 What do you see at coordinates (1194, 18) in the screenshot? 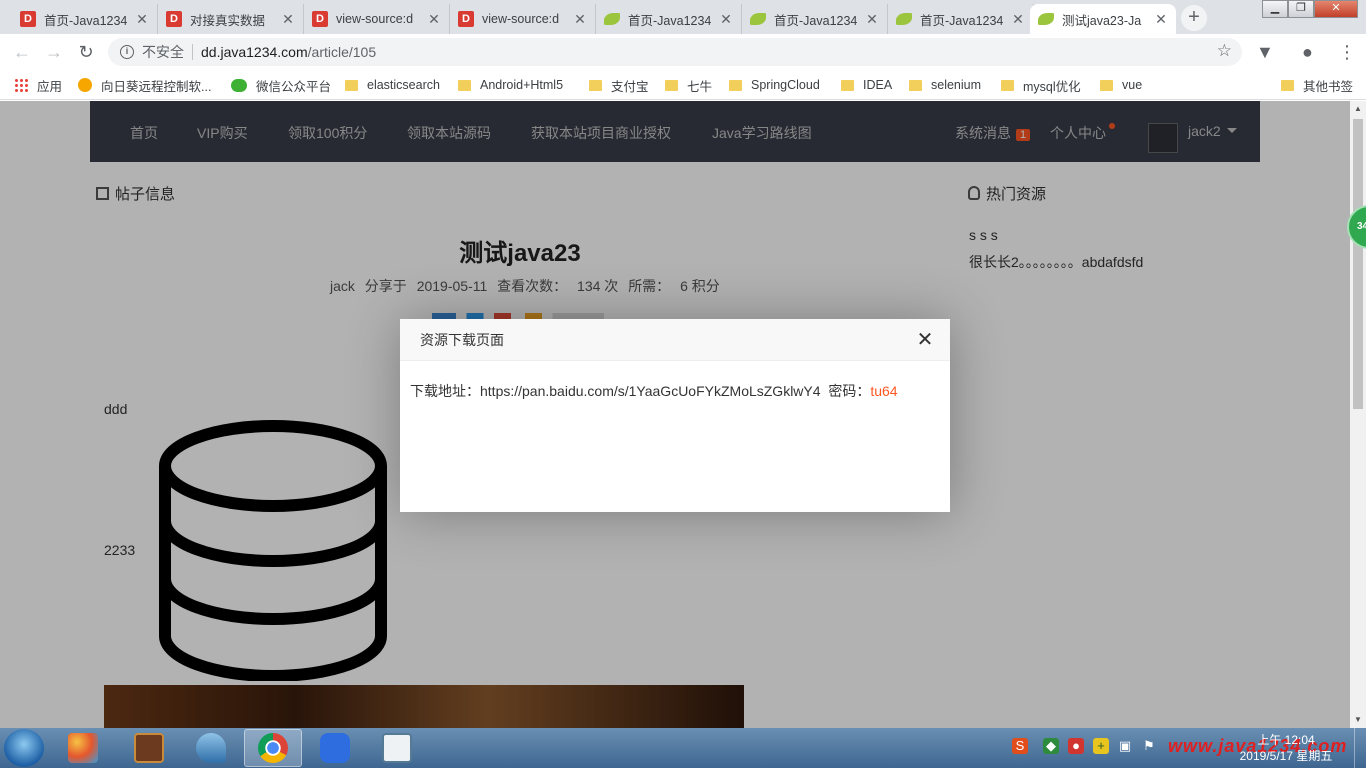
I see `new-tab-button: +` at bounding box center [1194, 18].